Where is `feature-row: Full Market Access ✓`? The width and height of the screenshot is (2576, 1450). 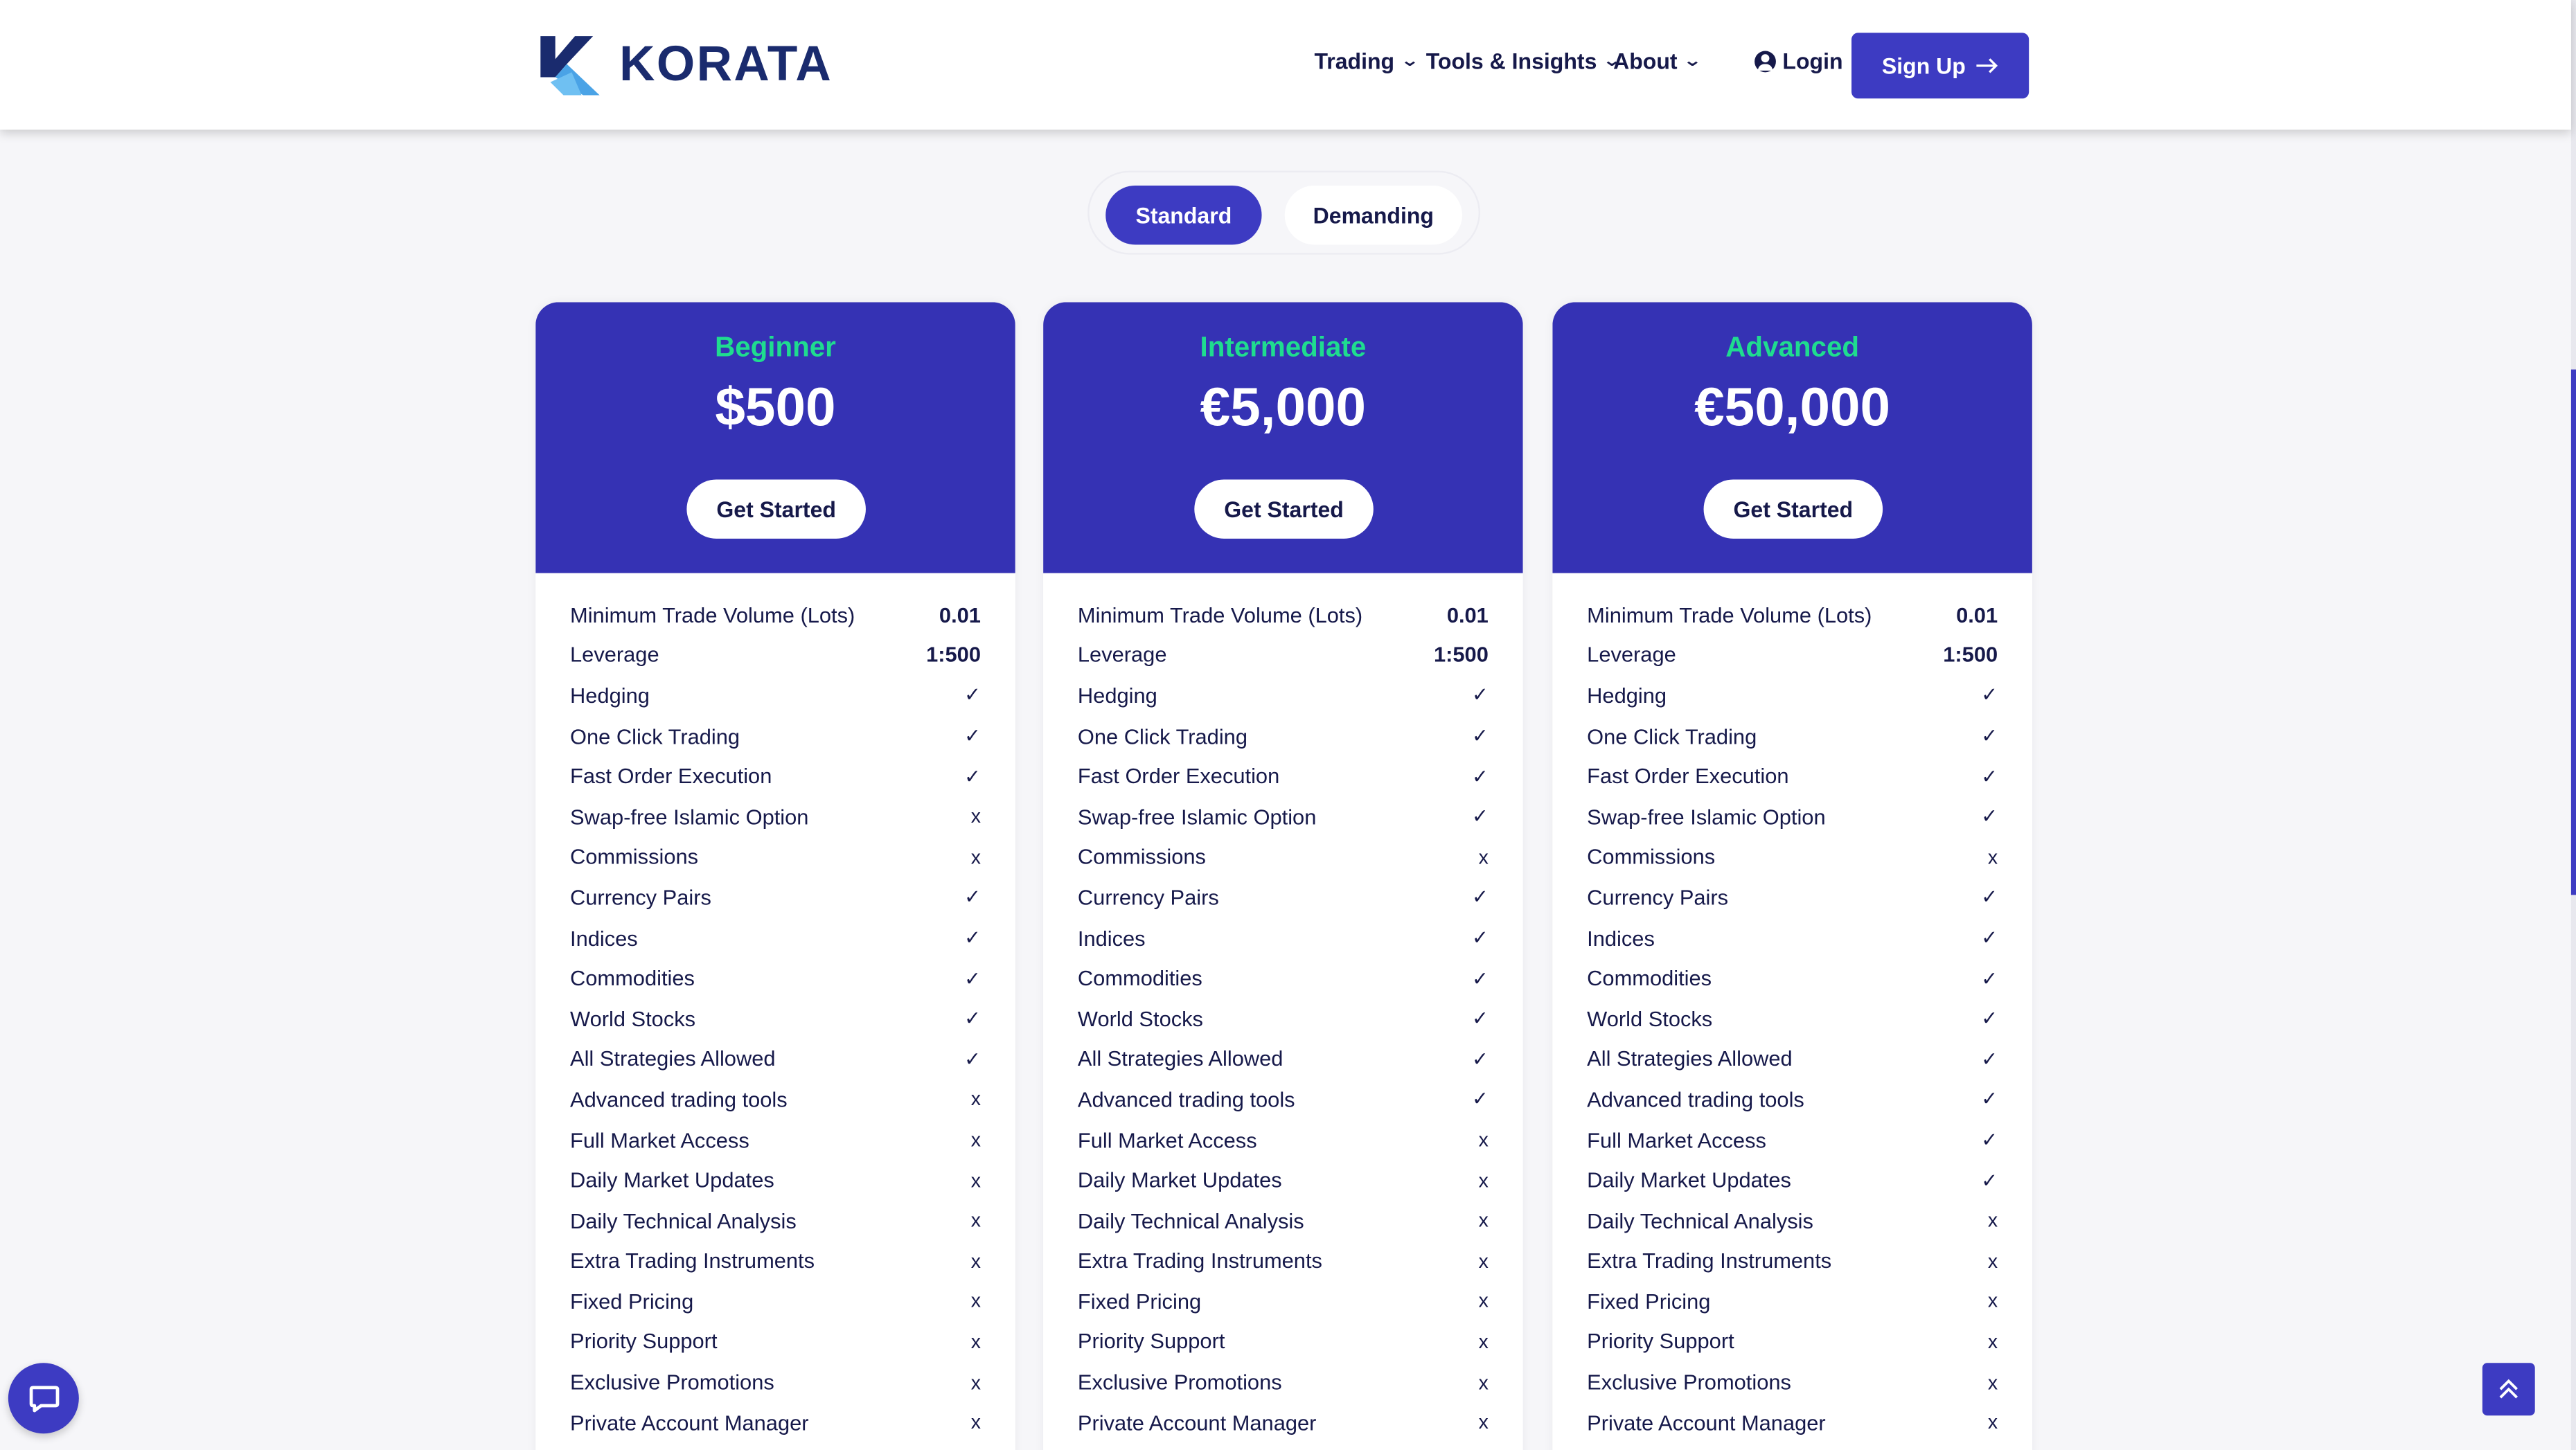 feature-row: Full Market Access ✓ is located at coordinates (1792, 1140).